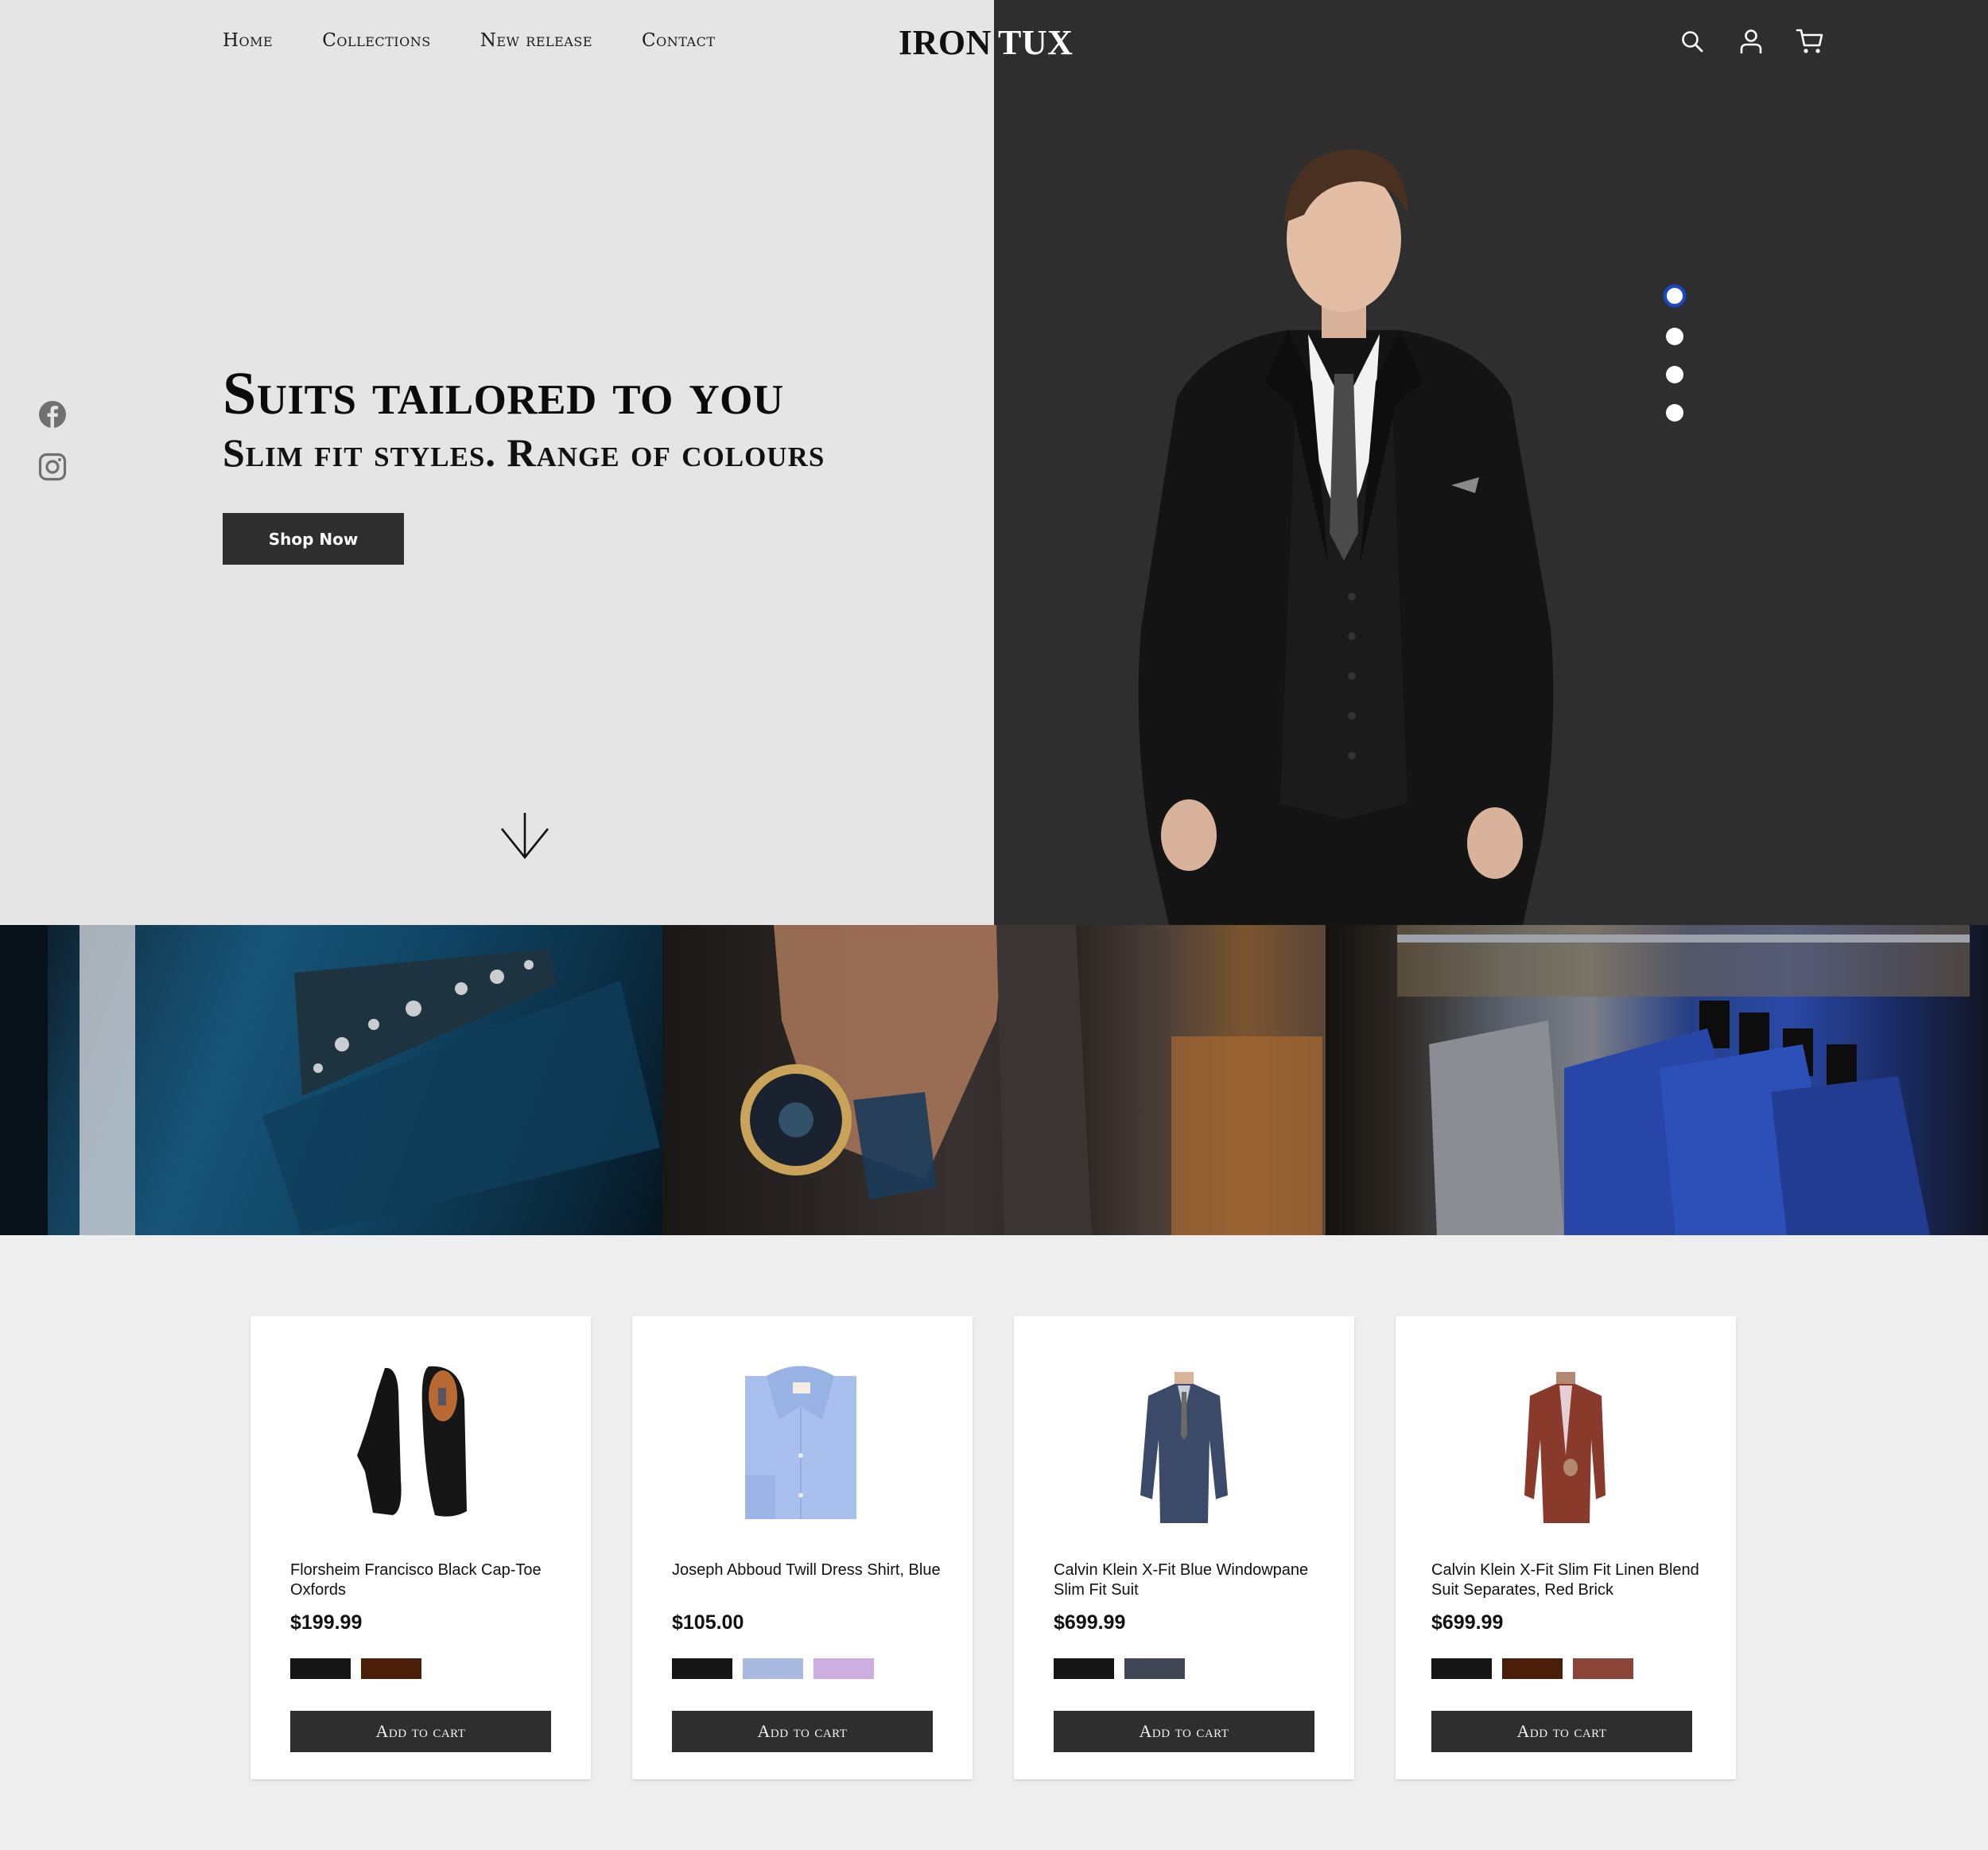  What do you see at coordinates (376, 40) in the screenshot?
I see `nav-collections: Collections` at bounding box center [376, 40].